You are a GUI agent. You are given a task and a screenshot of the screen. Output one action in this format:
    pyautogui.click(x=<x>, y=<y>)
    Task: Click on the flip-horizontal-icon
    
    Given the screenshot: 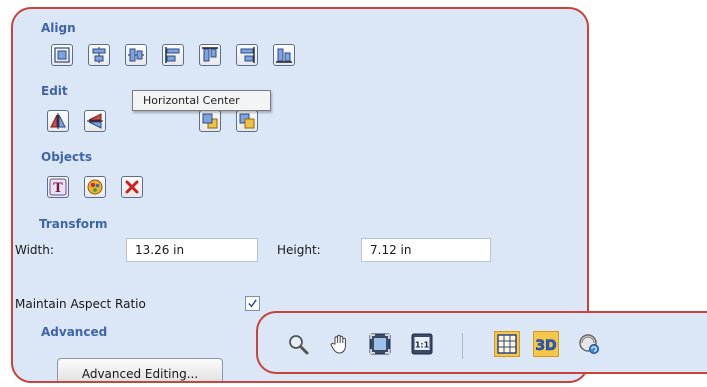 What is the action you would take?
    pyautogui.click(x=58, y=121)
    